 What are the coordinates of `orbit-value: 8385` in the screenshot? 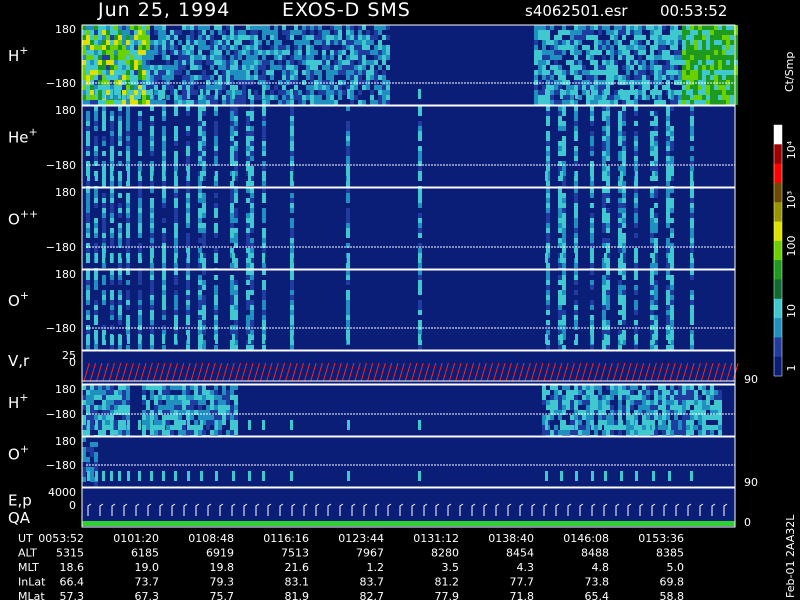 It's located at (670, 553).